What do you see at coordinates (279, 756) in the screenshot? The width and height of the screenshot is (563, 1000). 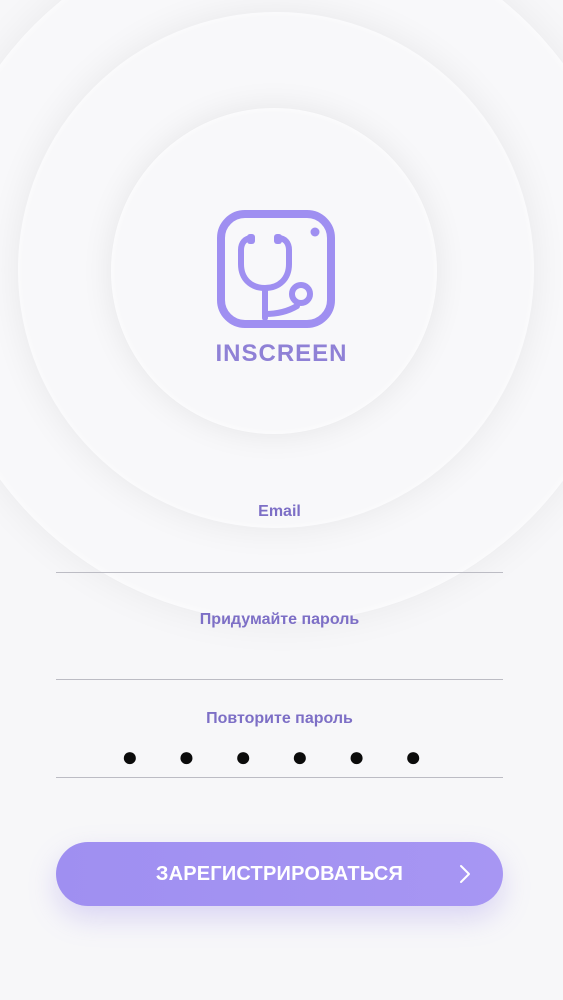 I see `repeat-password-value: ● ● ● ● ● ●` at bounding box center [279, 756].